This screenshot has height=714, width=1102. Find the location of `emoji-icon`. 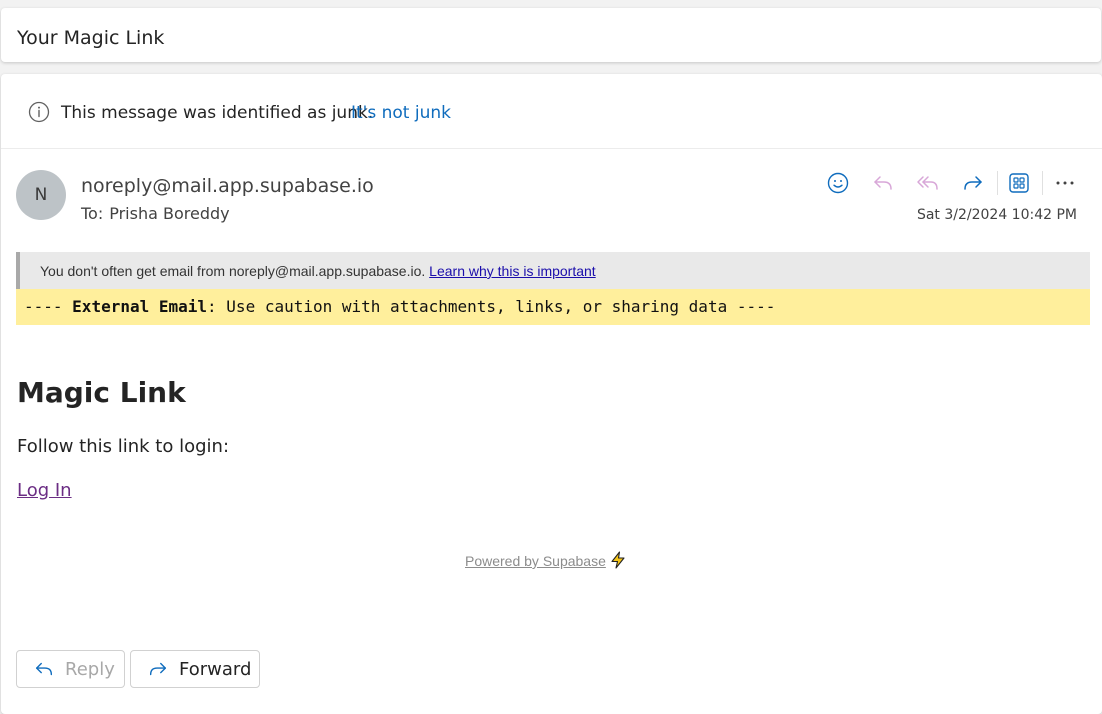

emoji-icon is located at coordinates (838, 183).